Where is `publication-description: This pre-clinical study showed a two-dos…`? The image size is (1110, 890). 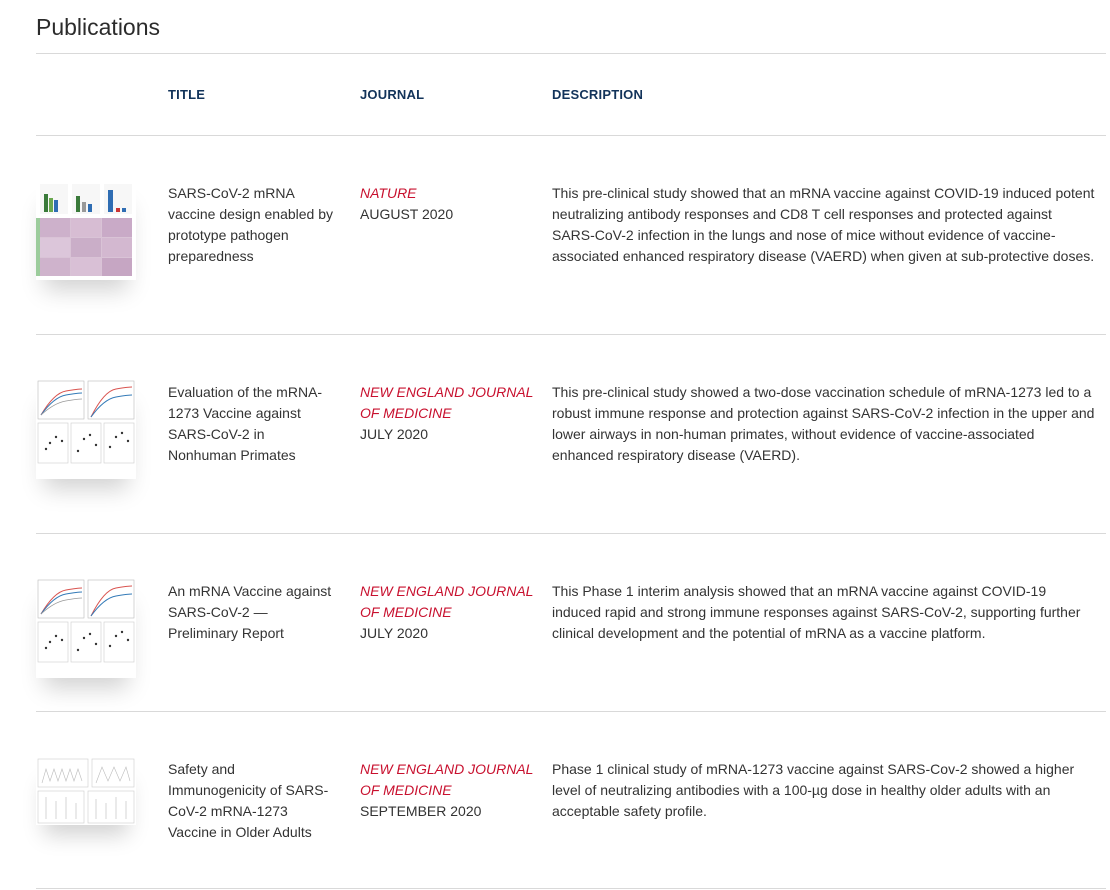
publication-description: This pre-clinical study showed a two-dos… is located at coordinates (823, 423).